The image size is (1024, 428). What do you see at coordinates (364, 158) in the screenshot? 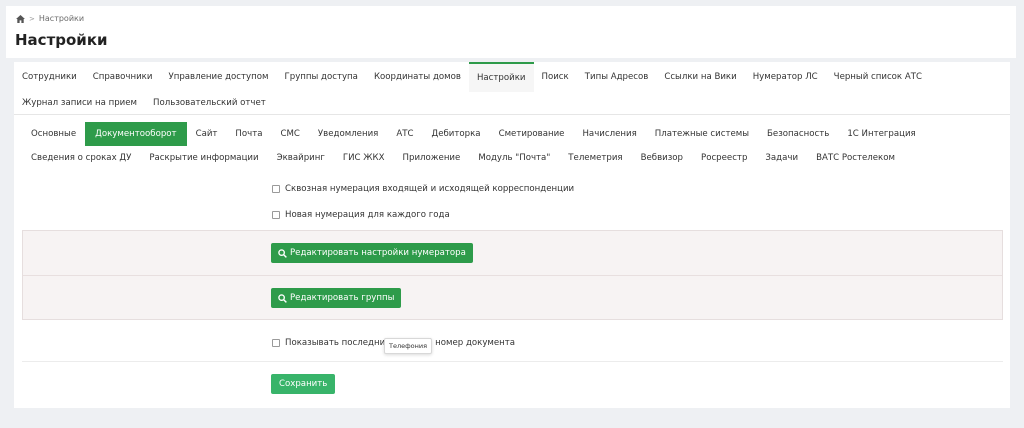
I see `sub-tab-row2-3: ГИС ЖКХ` at bounding box center [364, 158].